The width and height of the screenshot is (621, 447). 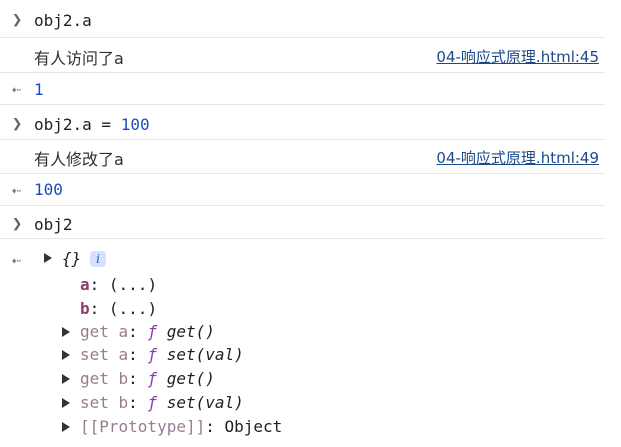 I want to click on prototype-sep: :, so click(x=215, y=426).